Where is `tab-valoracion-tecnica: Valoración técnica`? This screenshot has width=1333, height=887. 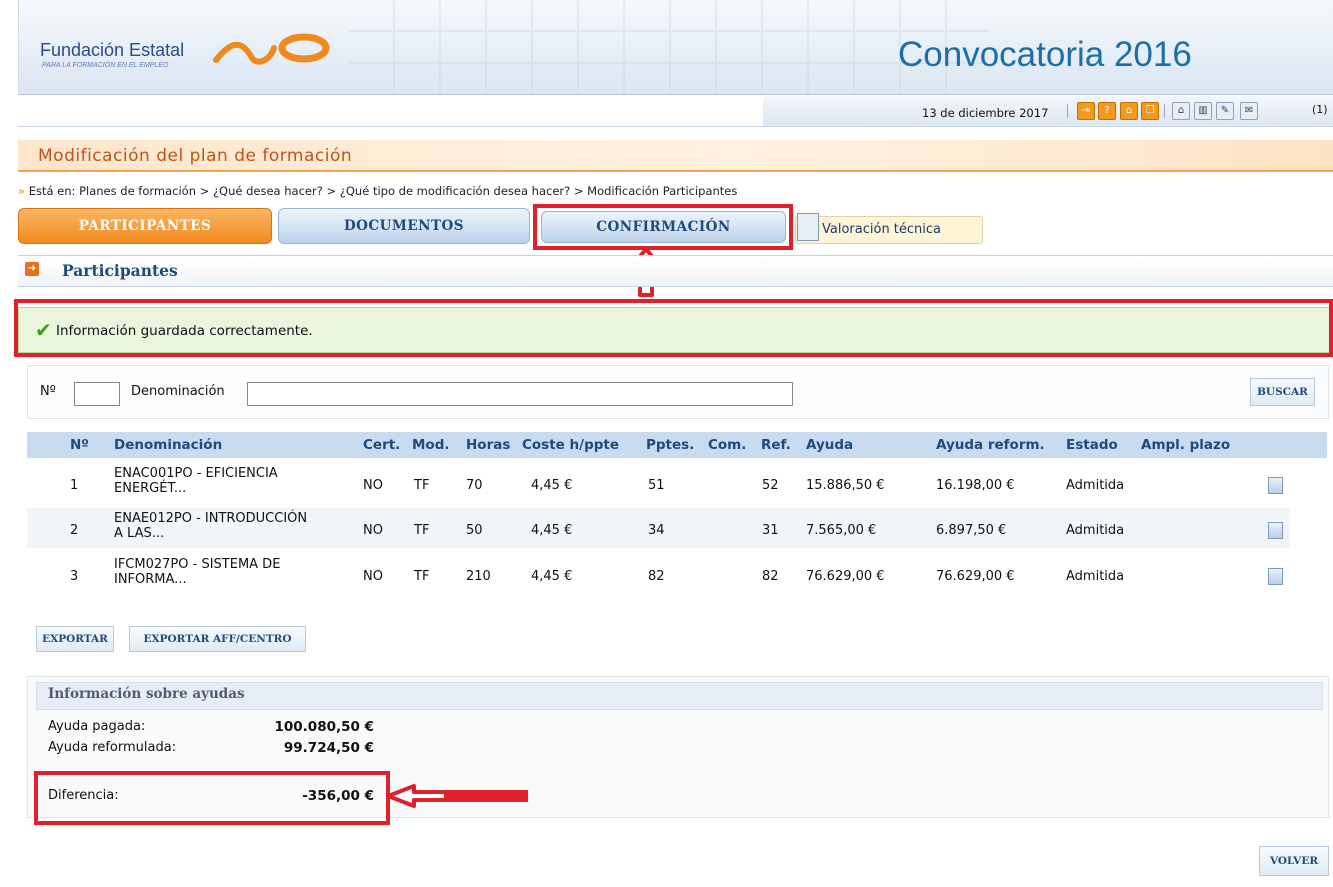 tab-valoracion-tecnica: Valoración técnica is located at coordinates (889, 230).